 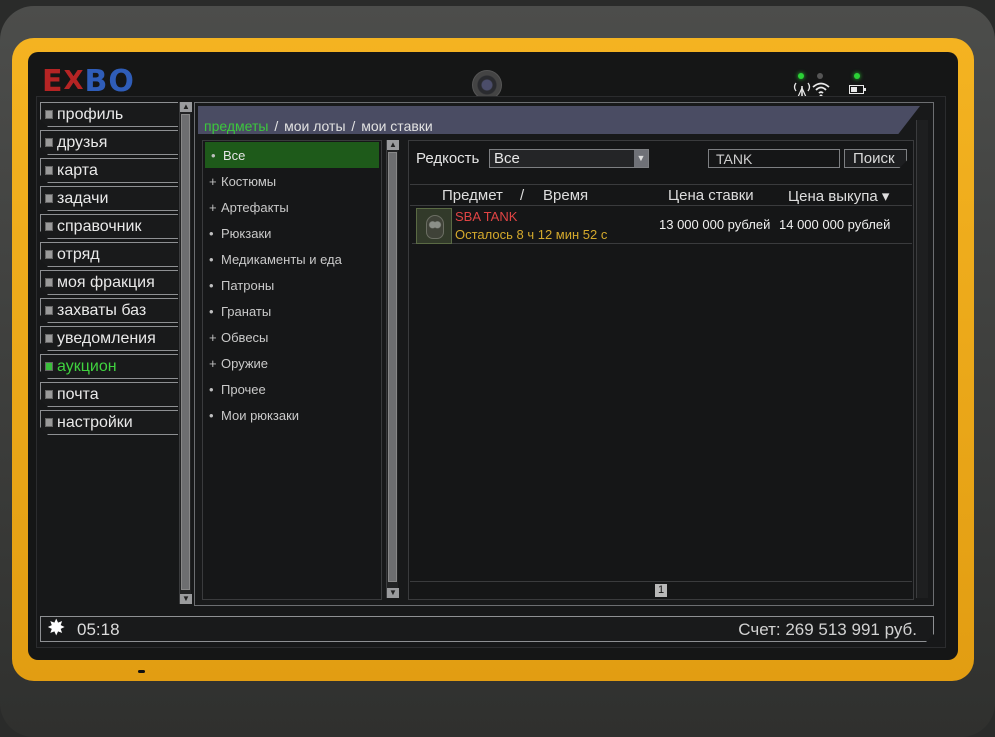 I want to click on sidebar-item-squad: отряд, so click(x=109, y=254).